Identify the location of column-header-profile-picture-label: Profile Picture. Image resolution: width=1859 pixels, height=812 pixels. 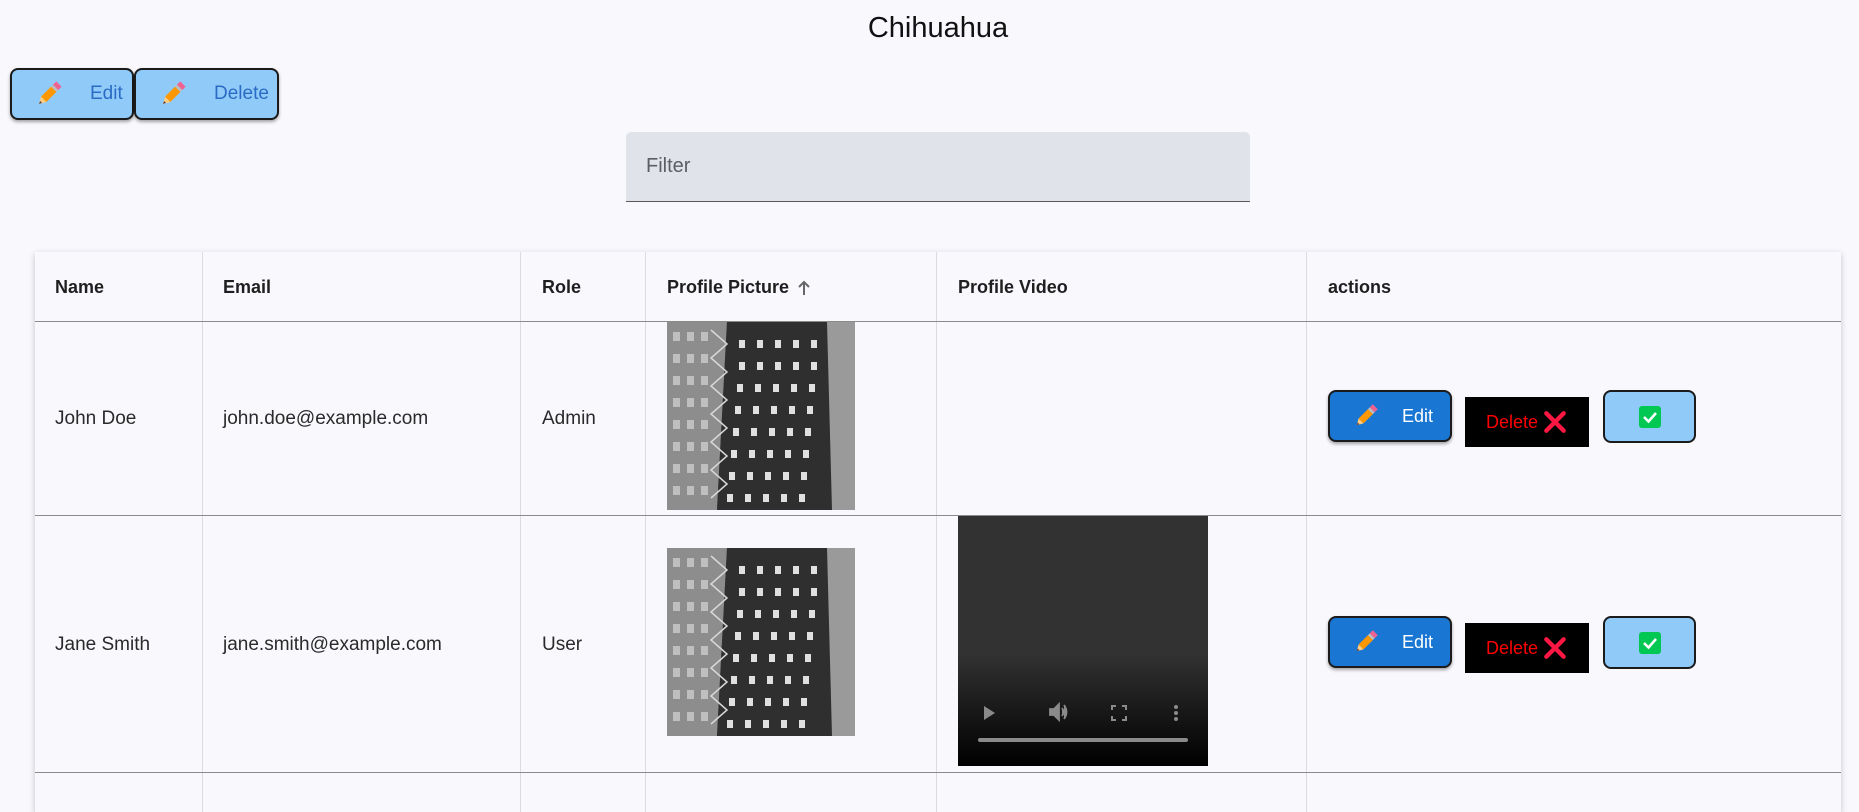
(728, 287).